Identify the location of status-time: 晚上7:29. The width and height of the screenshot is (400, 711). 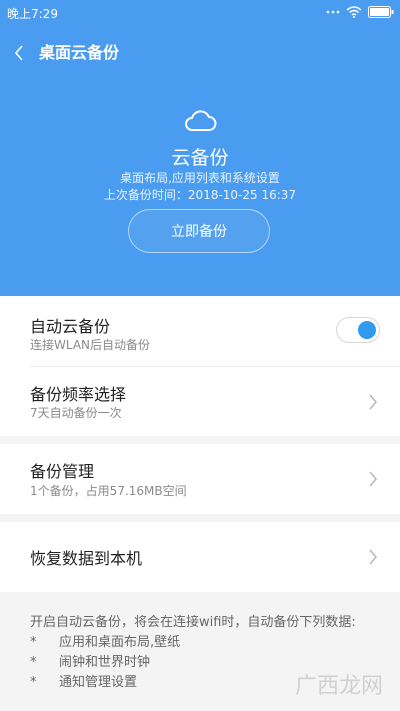
(32, 14).